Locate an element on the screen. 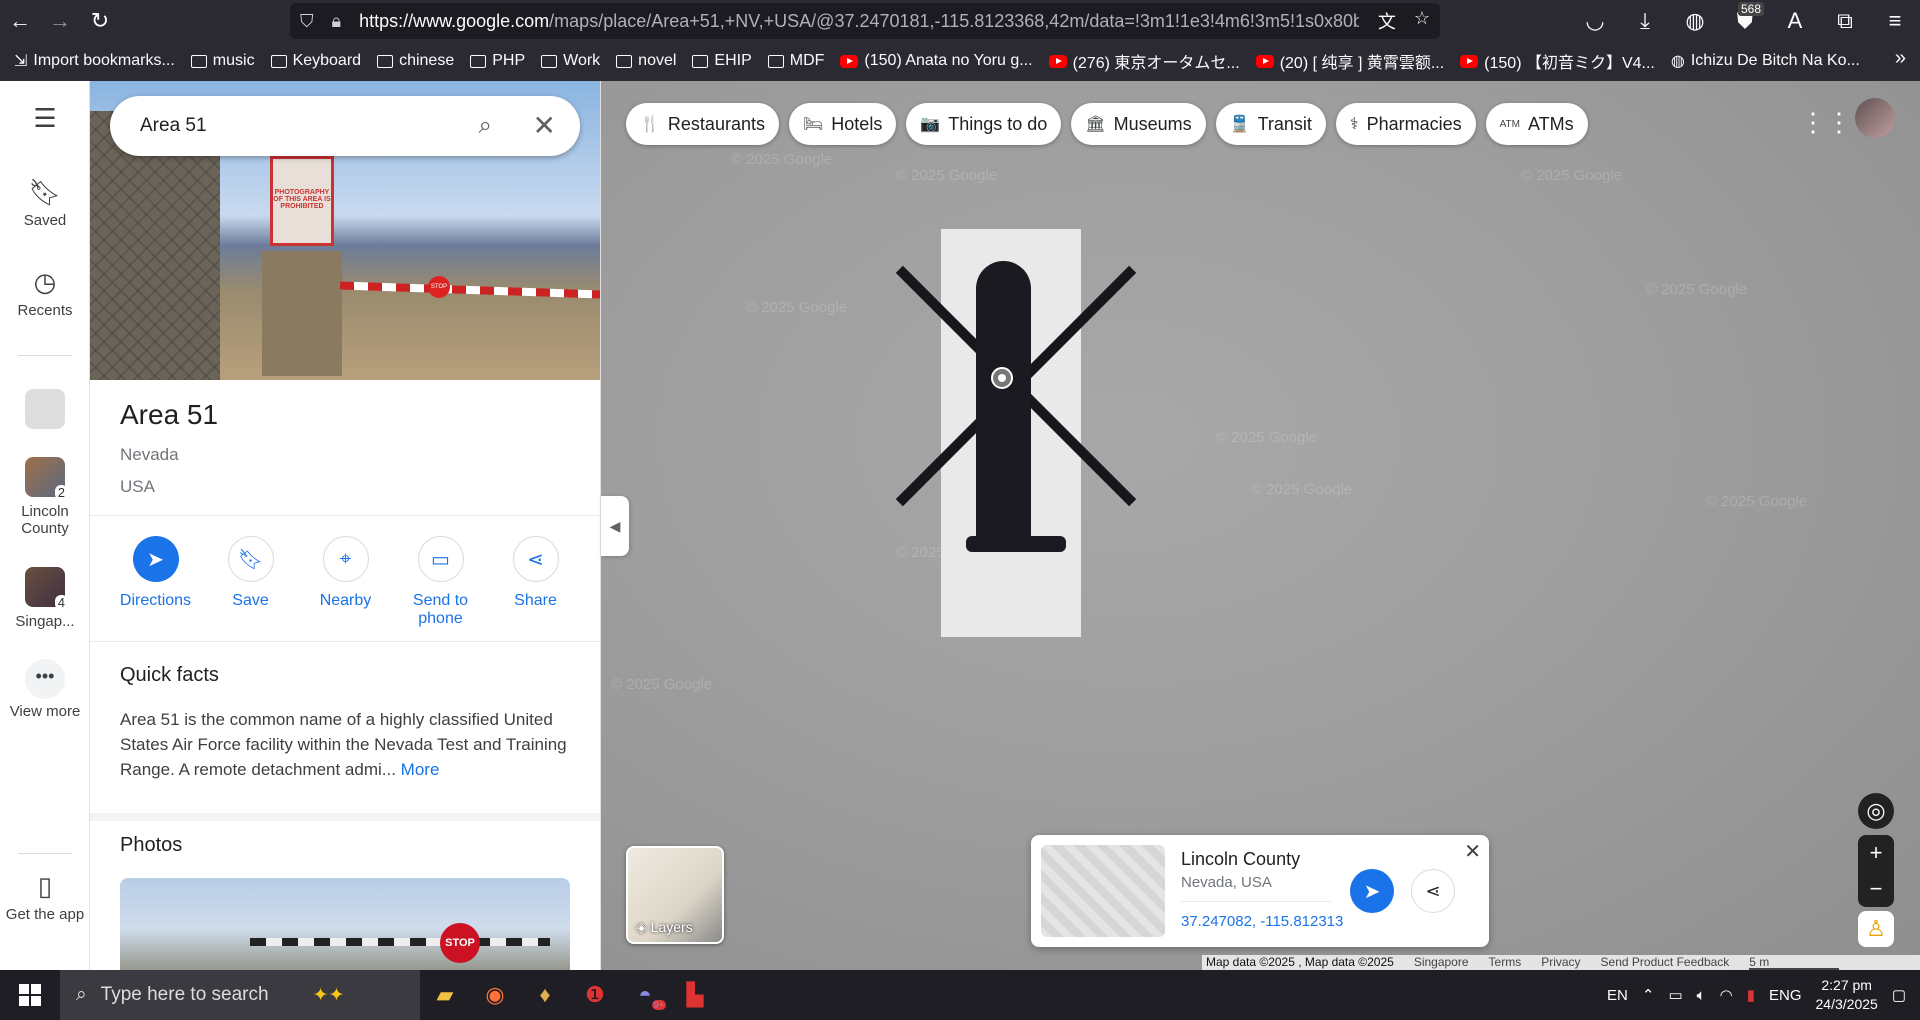 The width and height of the screenshot is (1920, 1020). saved-button: 🔖︎ Saved is located at coordinates (45, 203).